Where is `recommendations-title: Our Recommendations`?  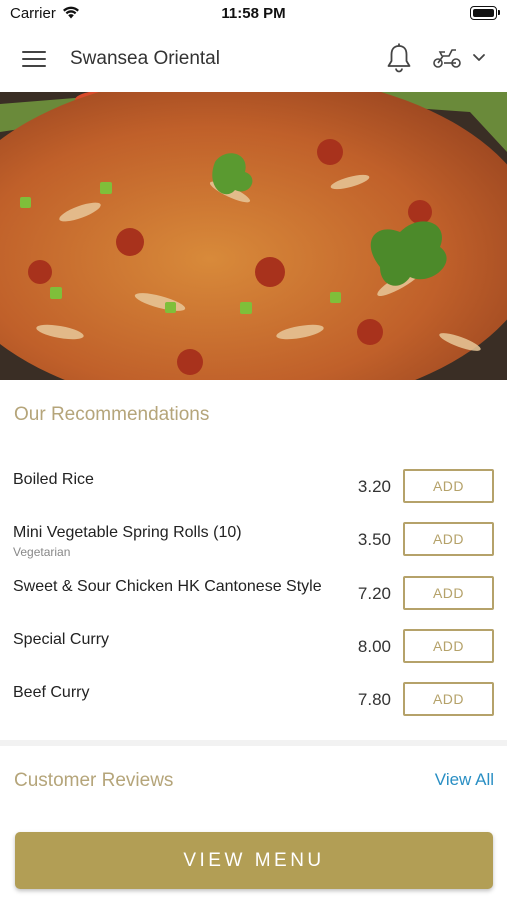 recommendations-title: Our Recommendations is located at coordinates (112, 414).